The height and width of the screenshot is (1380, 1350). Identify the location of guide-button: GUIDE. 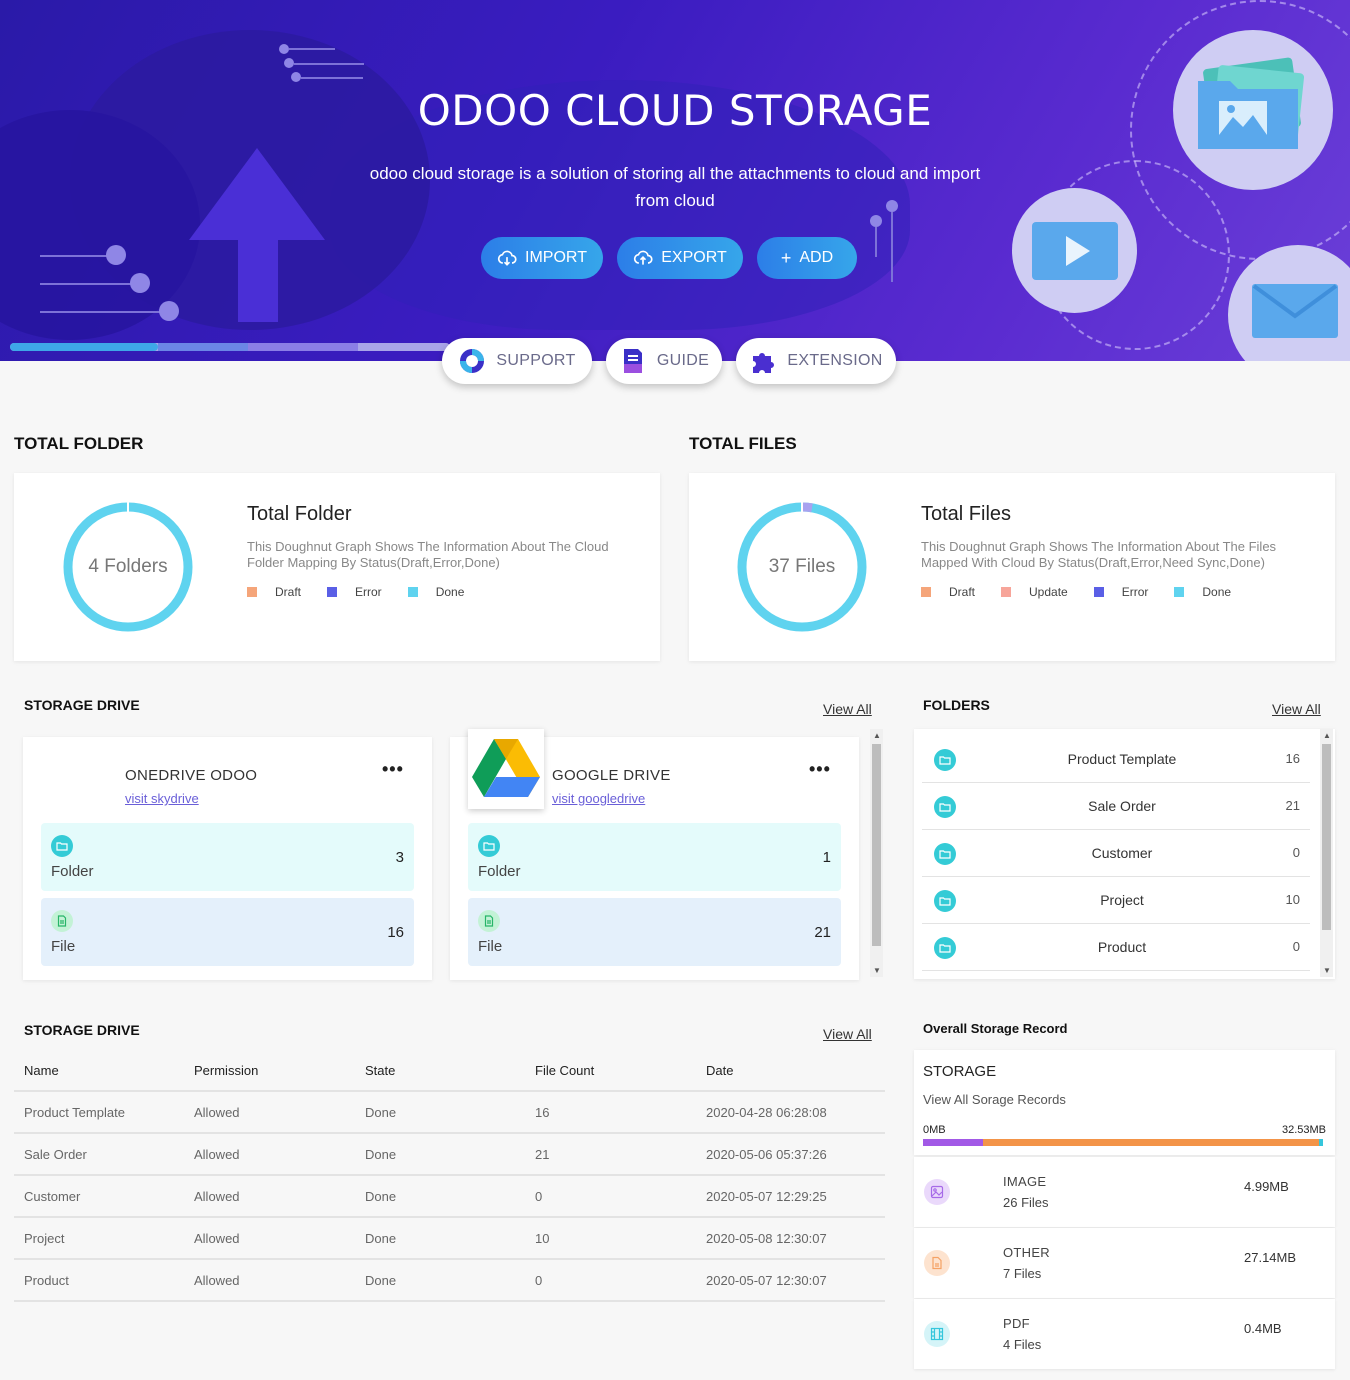
(664, 361).